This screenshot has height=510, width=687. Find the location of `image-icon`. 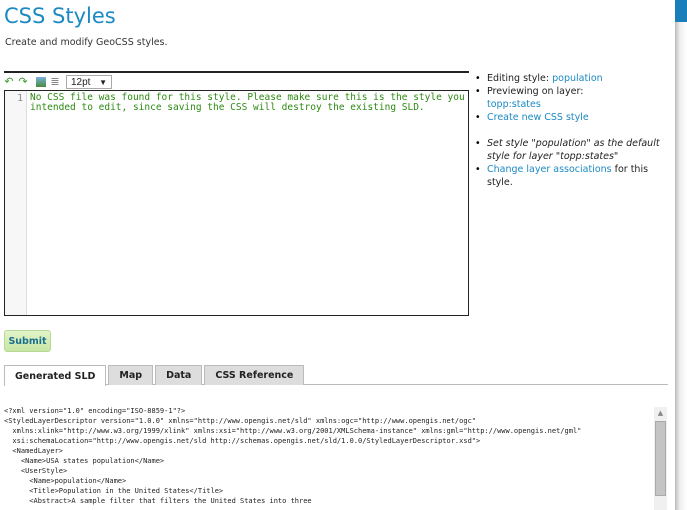

image-icon is located at coordinates (41, 82).